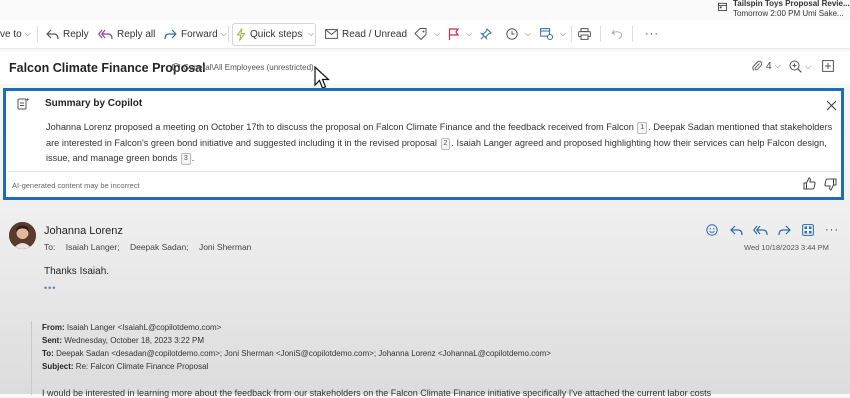 The image size is (850, 398). What do you see at coordinates (512, 34) in the screenshot?
I see `clock-icon` at bounding box center [512, 34].